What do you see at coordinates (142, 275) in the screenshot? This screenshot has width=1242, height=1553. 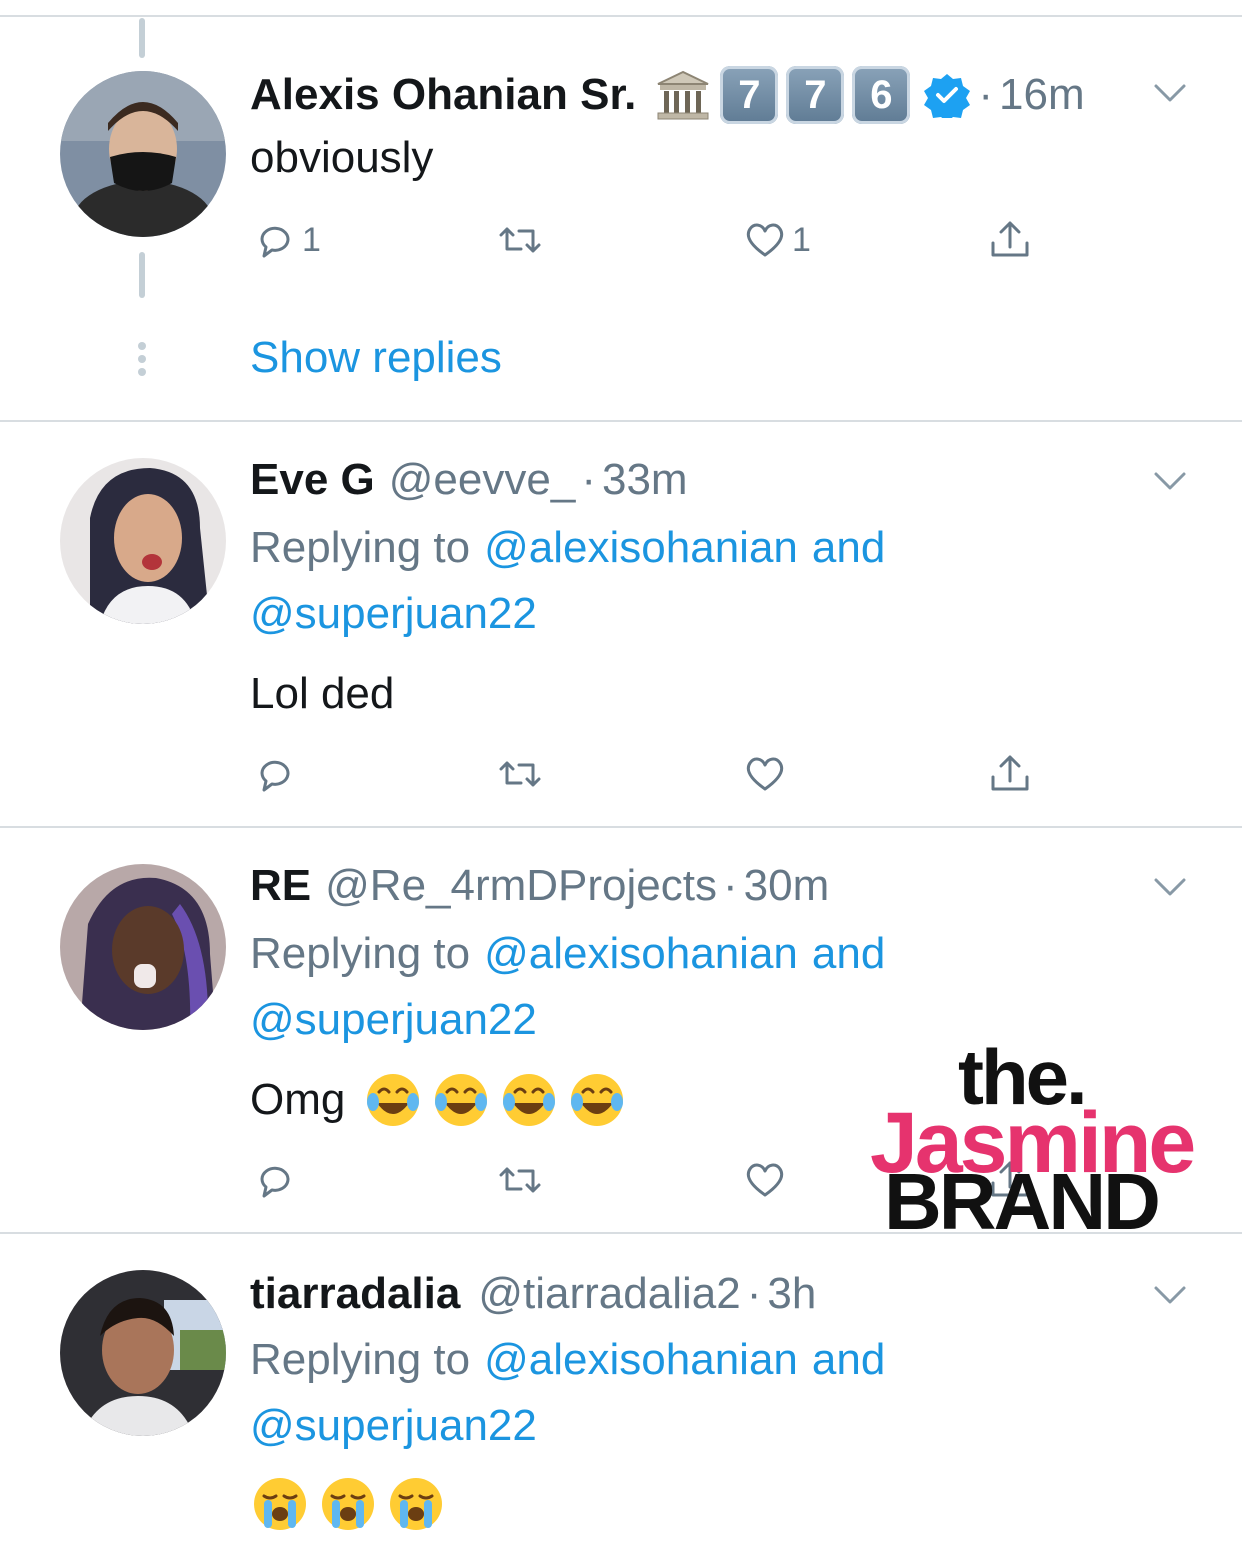 I see `thread-line-bottom` at bounding box center [142, 275].